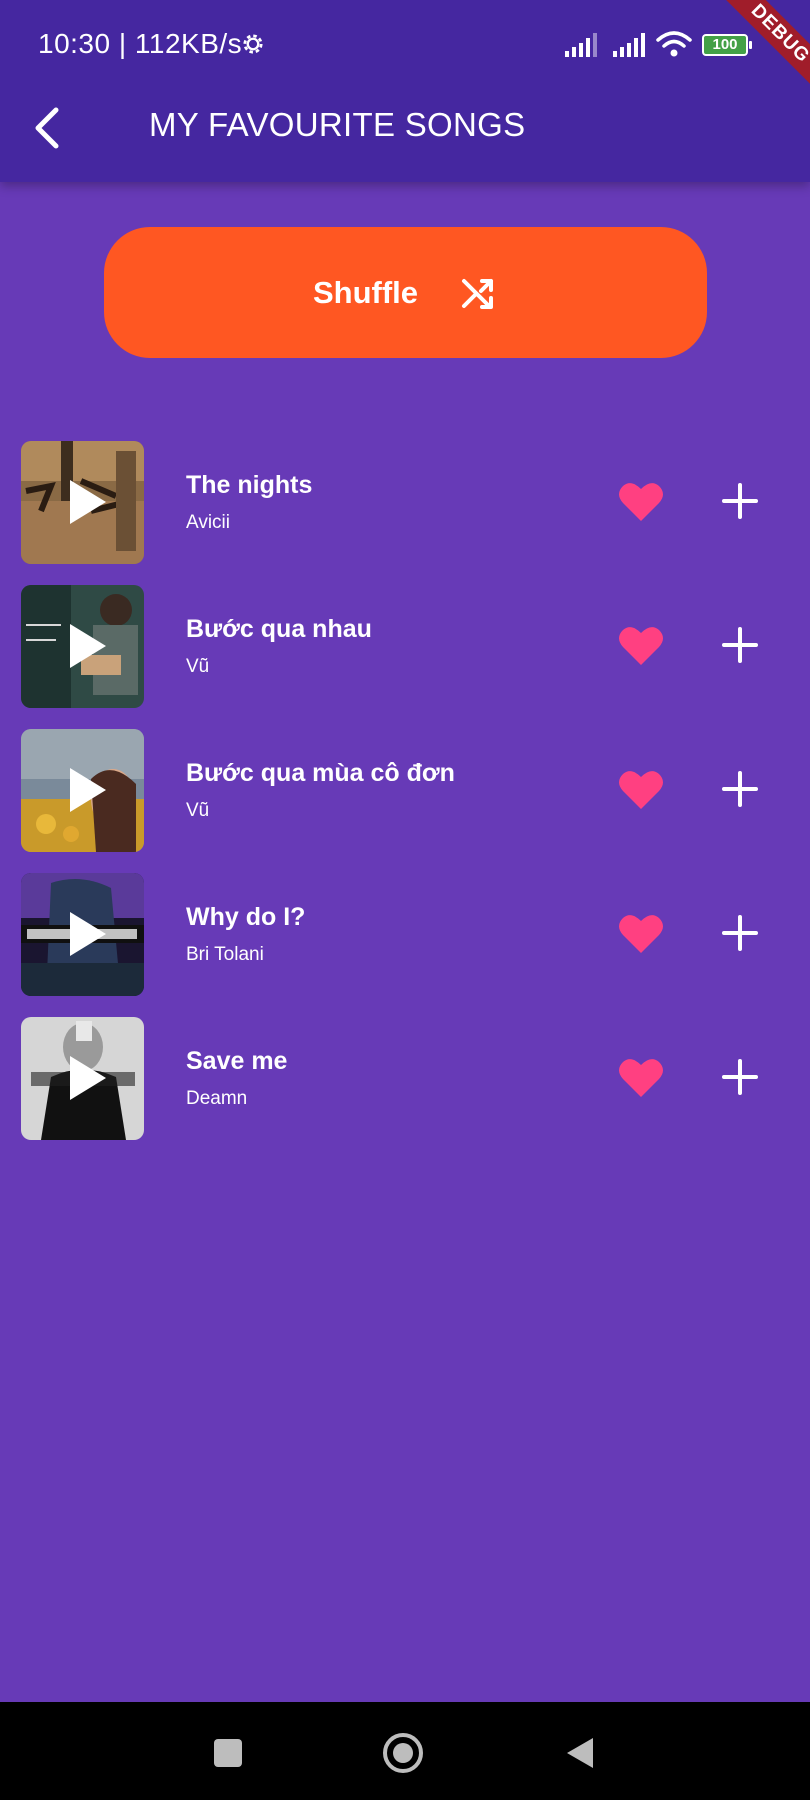 This screenshot has height=1800, width=810. I want to click on song-artist: Deamn, so click(217, 1098).